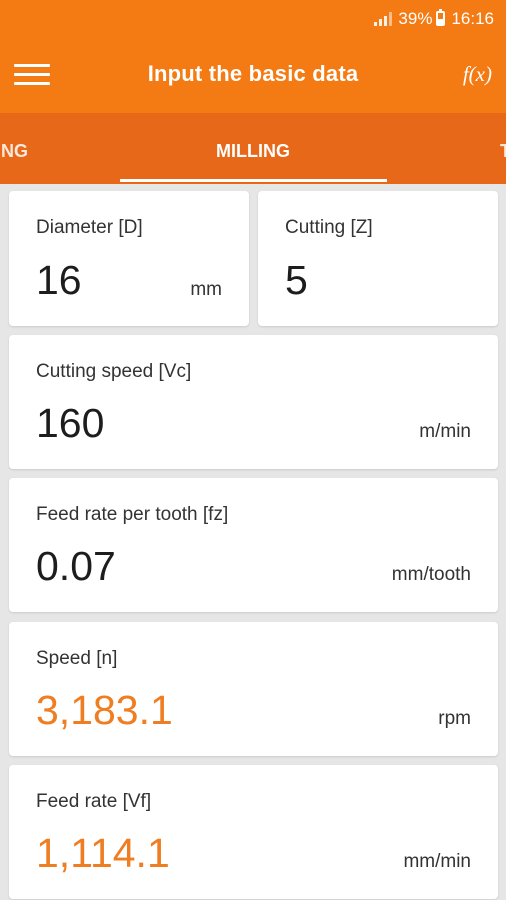  What do you see at coordinates (253, 832) in the screenshot?
I see `feed-rate-field: Feed rate [Vf] 1,114.1 mm/min` at bounding box center [253, 832].